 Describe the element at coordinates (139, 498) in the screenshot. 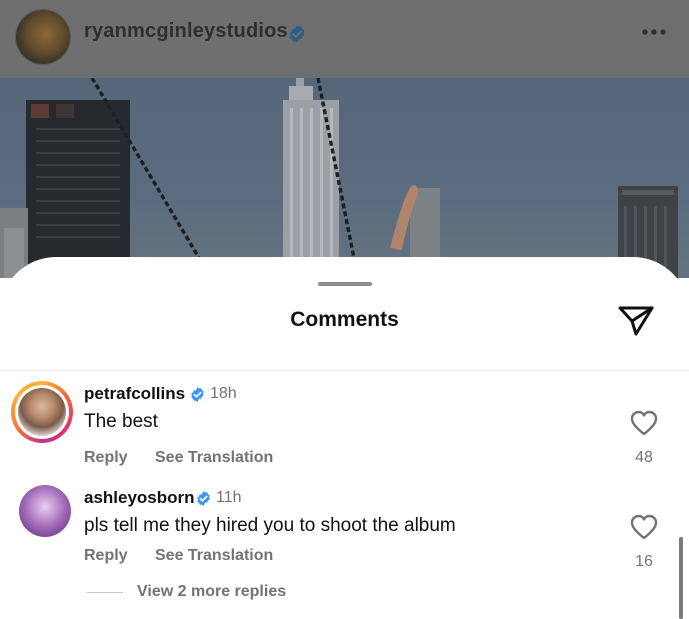

I see `comment-username: ashleyosborn` at that location.